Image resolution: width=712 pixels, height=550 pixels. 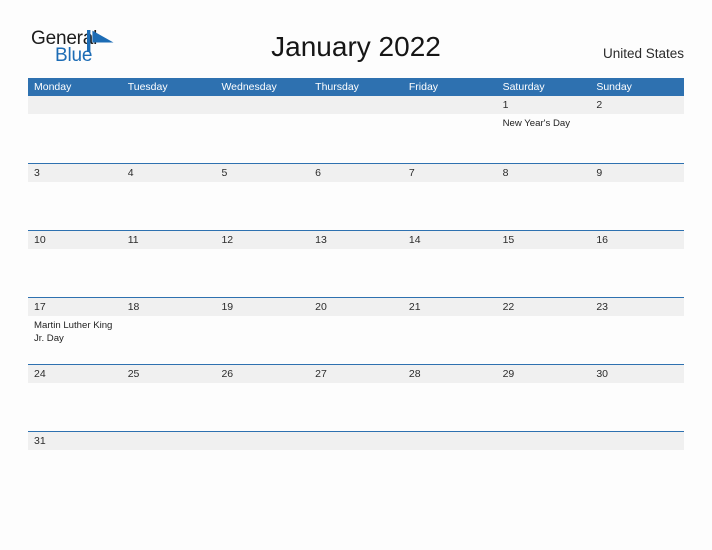 I want to click on day-number: 9, so click(x=637, y=173).